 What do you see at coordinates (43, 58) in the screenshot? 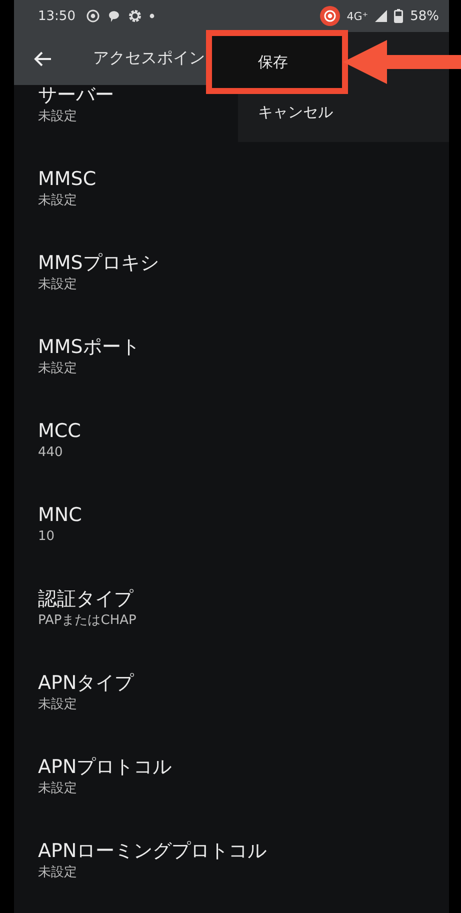
I see `back-arrow-icon` at bounding box center [43, 58].